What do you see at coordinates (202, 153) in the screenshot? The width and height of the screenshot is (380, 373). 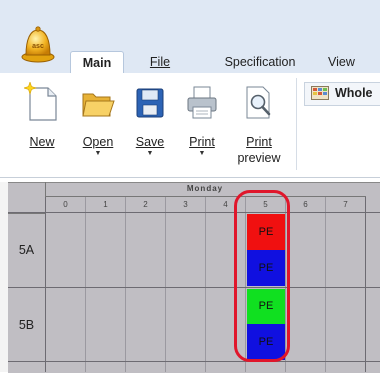 I see `print-dropdown-icon: ▼` at bounding box center [202, 153].